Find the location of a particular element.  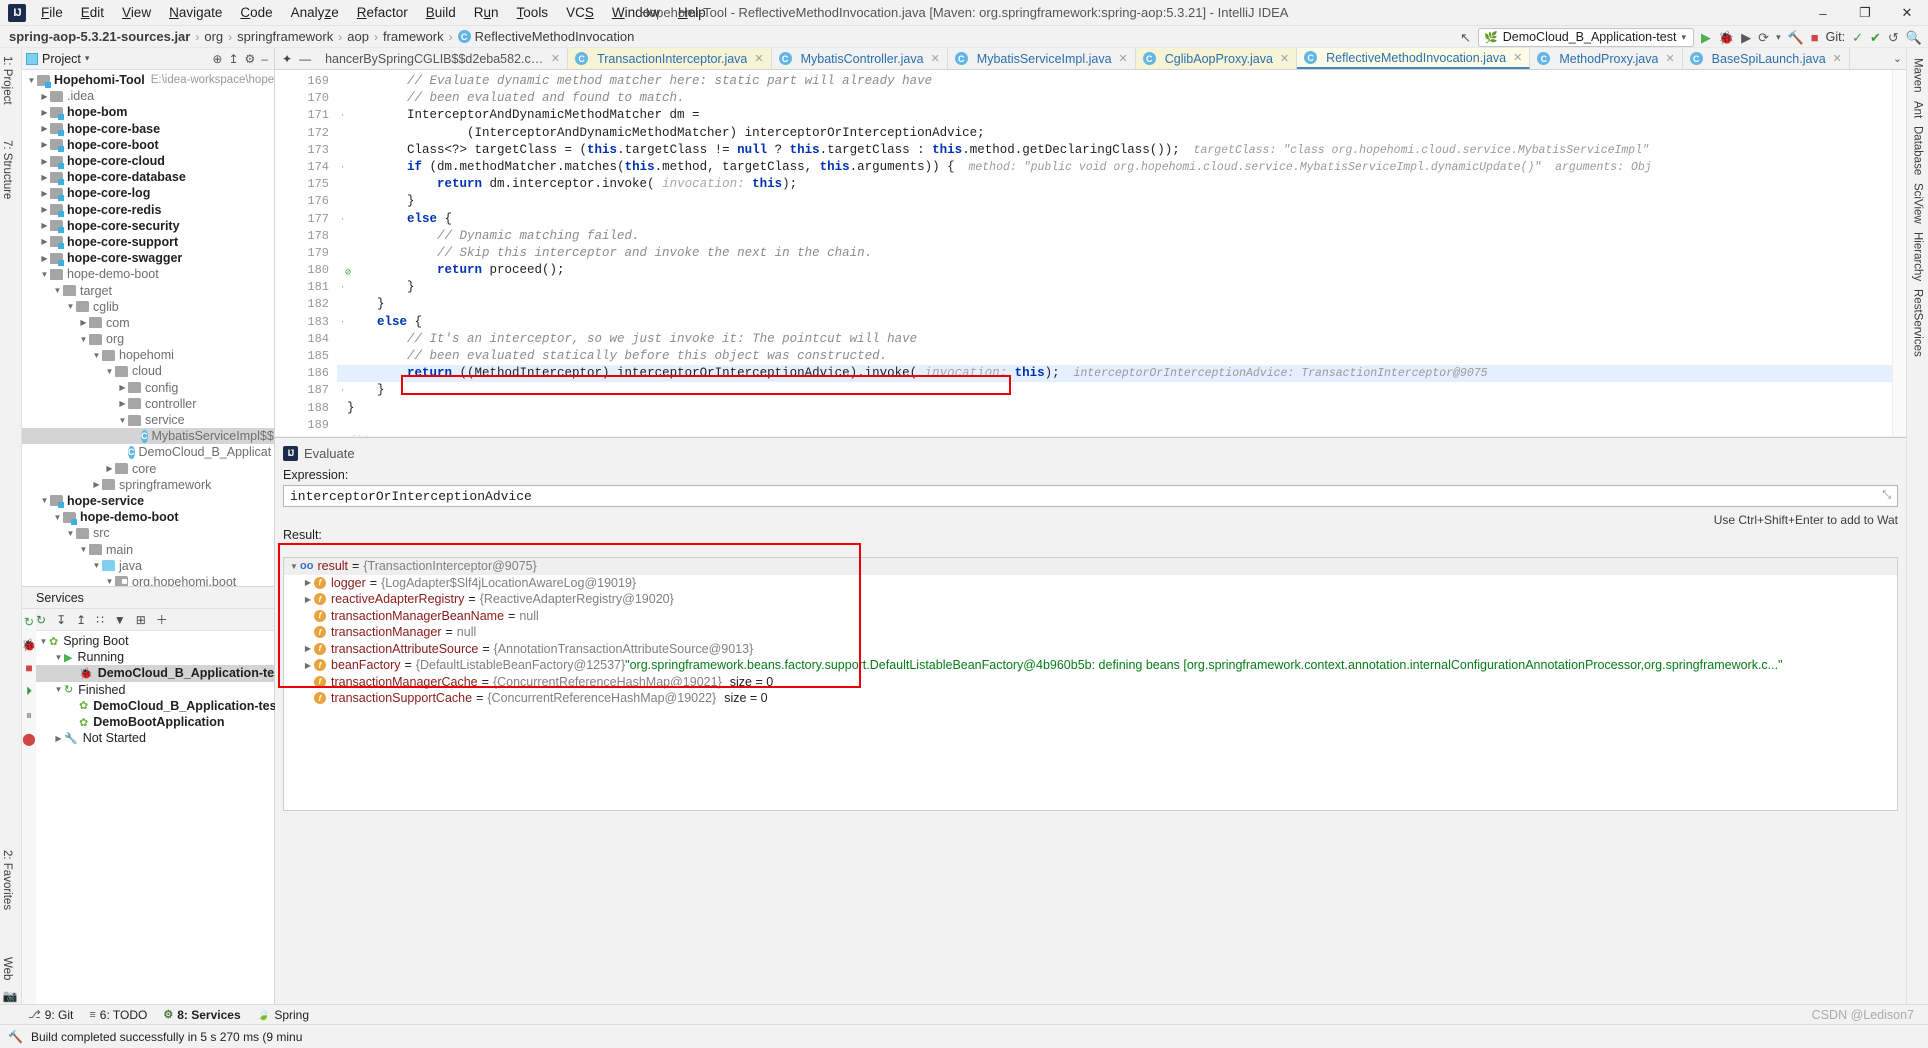

menu-build: Build is located at coordinates (441, 12).